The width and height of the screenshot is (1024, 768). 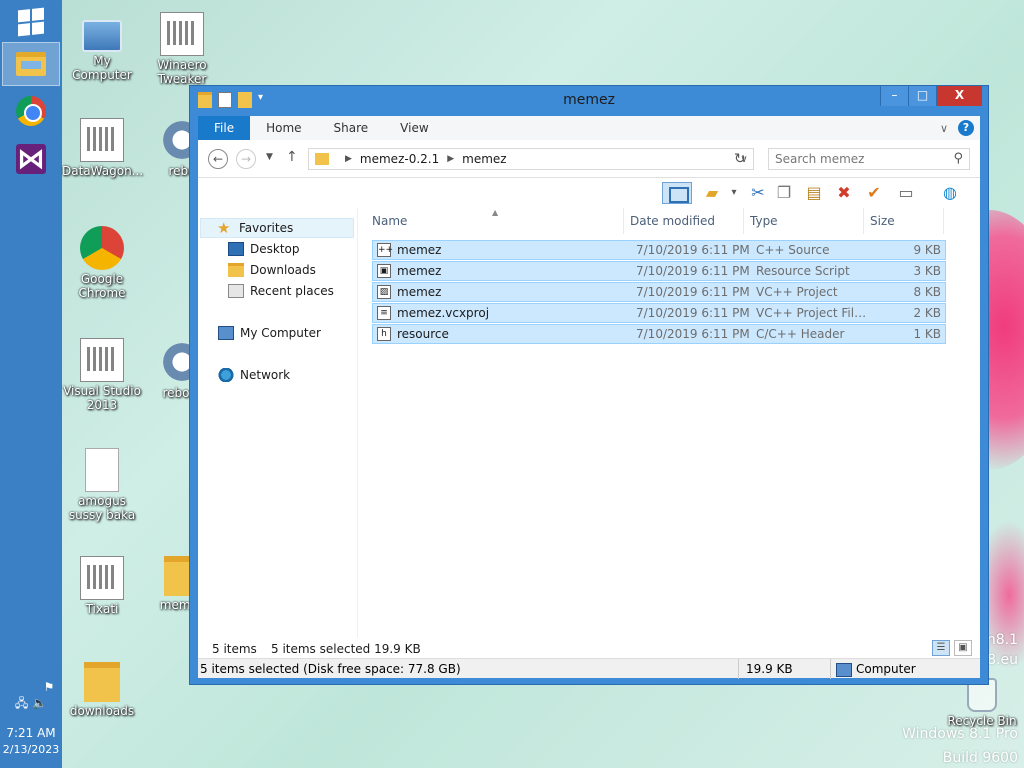 What do you see at coordinates (769, 669) in the screenshot?
I see `selected-size: 19.9 KB` at bounding box center [769, 669].